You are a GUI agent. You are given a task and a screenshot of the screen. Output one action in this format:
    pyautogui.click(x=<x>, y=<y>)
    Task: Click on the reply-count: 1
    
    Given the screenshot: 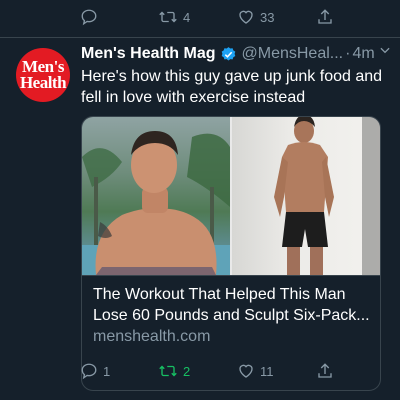 What is the action you would take?
    pyautogui.click(x=107, y=371)
    